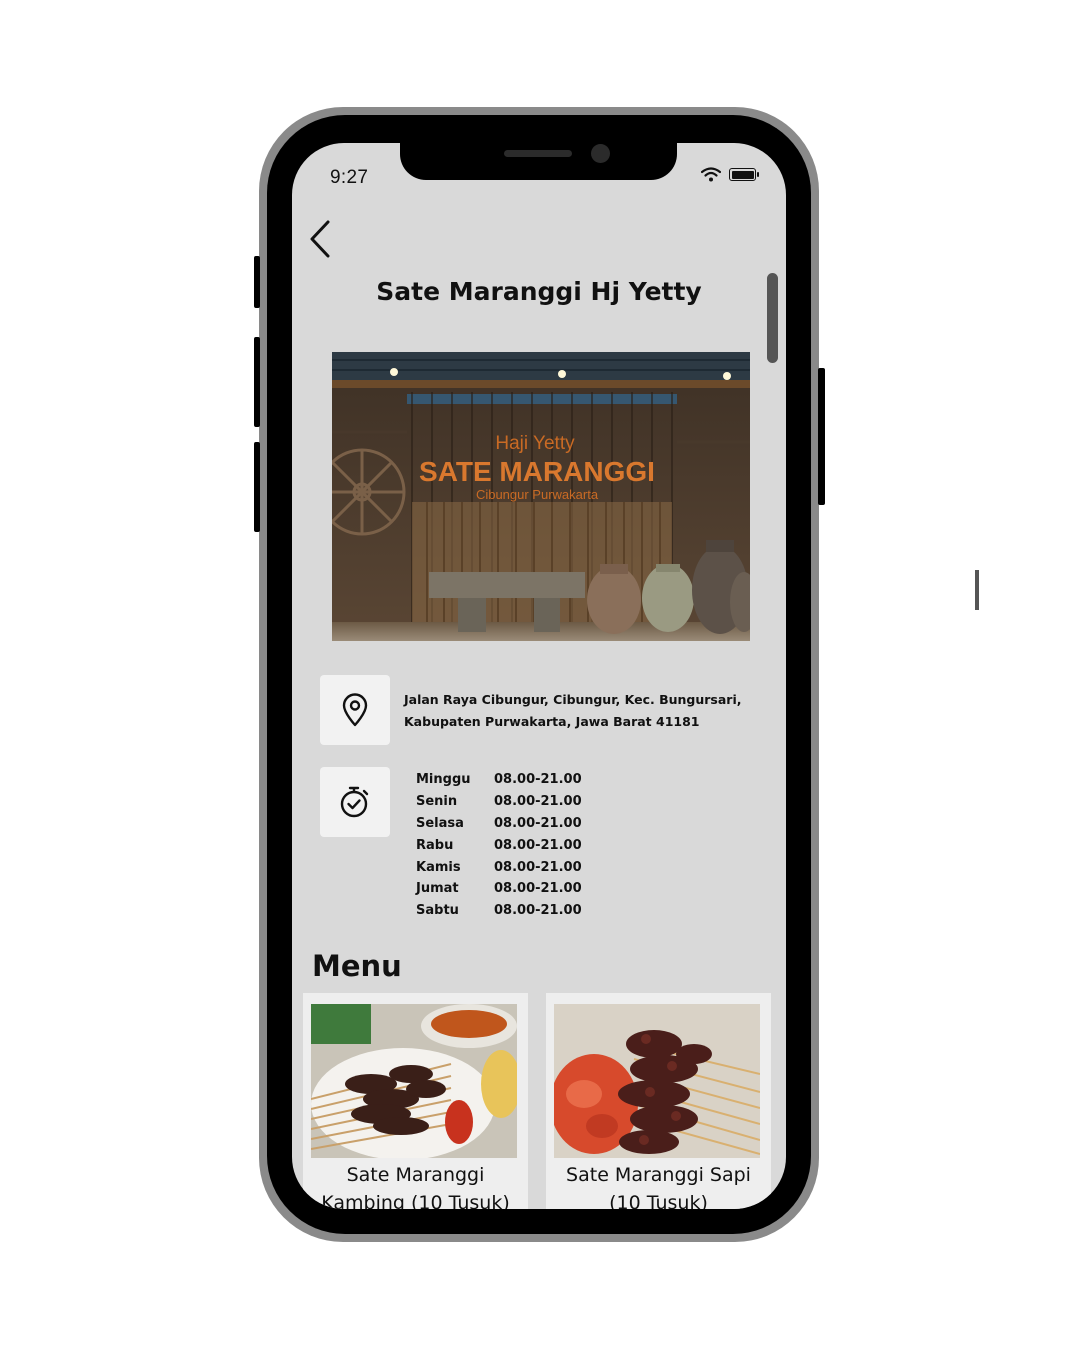 The image size is (1080, 1350). Describe the element at coordinates (711, 174) in the screenshot. I see `wifi-icon` at that location.